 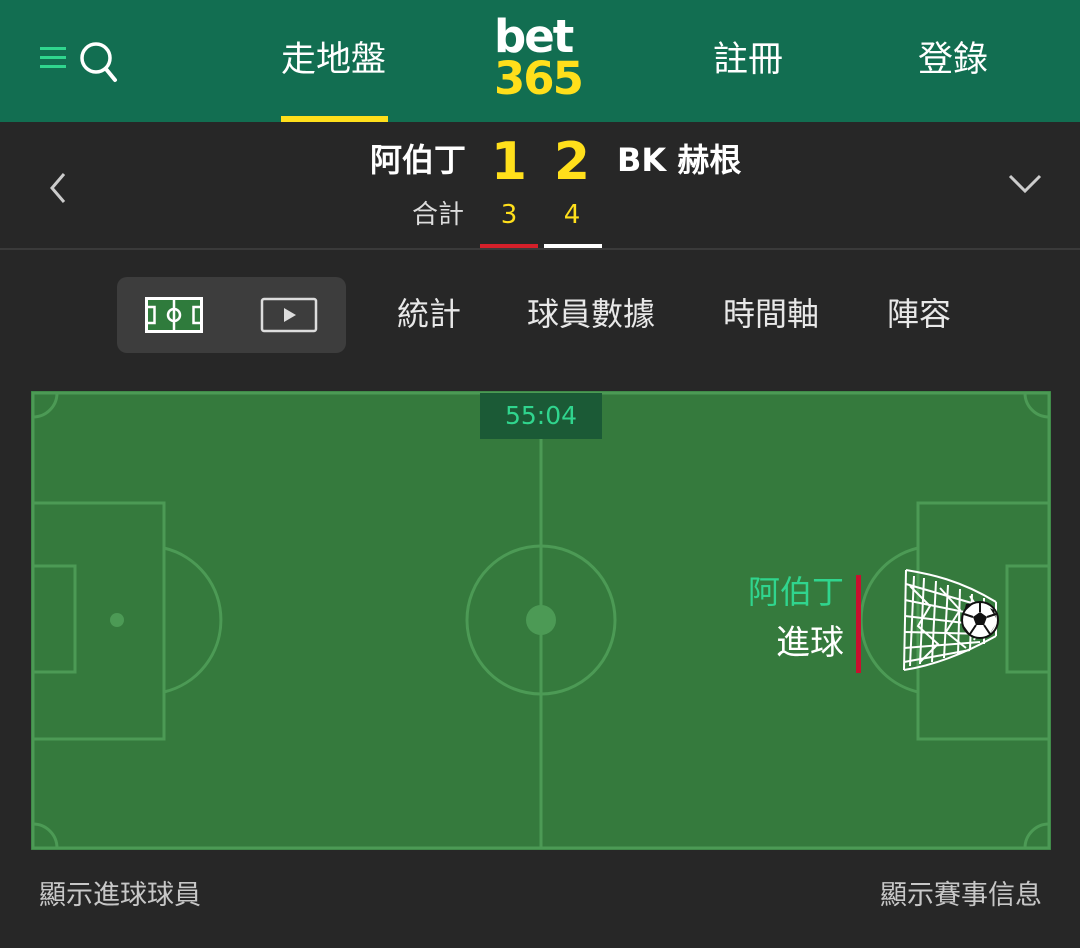 I want to click on aggregate-label: 合計, so click(x=437, y=215).